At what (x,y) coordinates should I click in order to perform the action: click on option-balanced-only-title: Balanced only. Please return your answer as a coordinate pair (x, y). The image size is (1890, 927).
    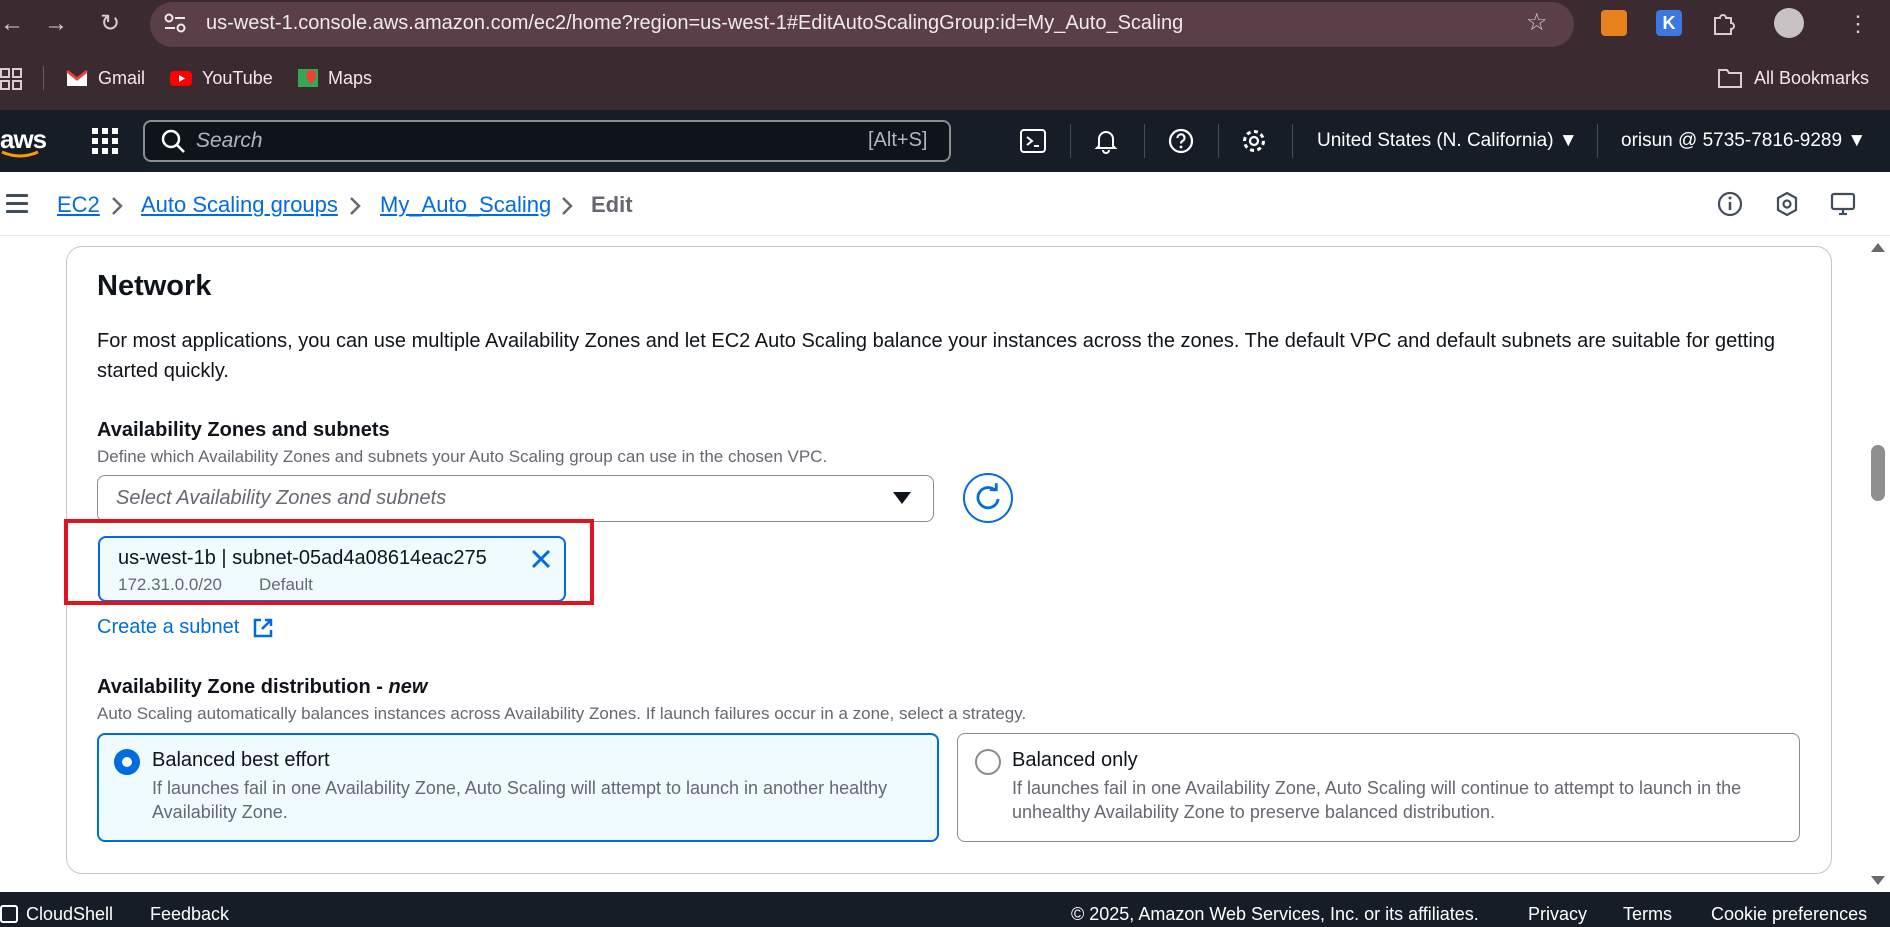
    Looking at the image, I should click on (1075, 760).